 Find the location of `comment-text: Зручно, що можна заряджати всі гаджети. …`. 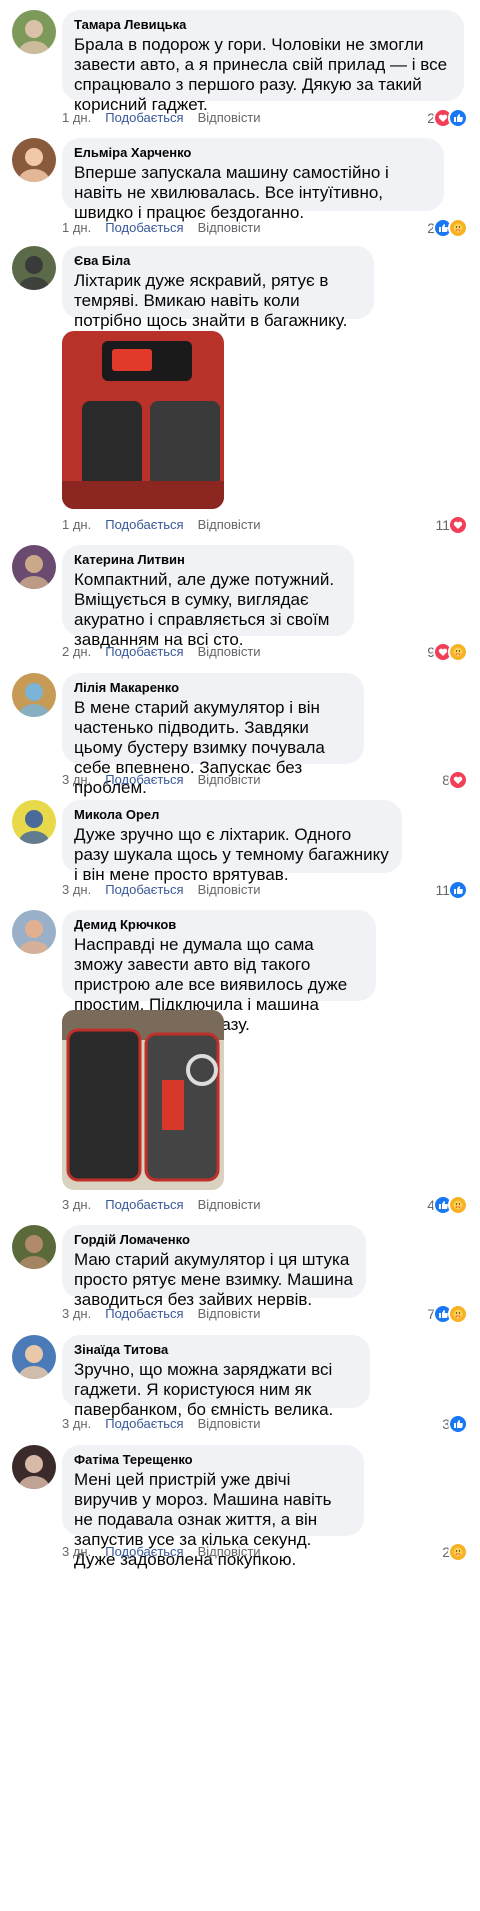

comment-text: Зручно, що можна заряджати всі гаджети. … is located at coordinates (204, 1389).